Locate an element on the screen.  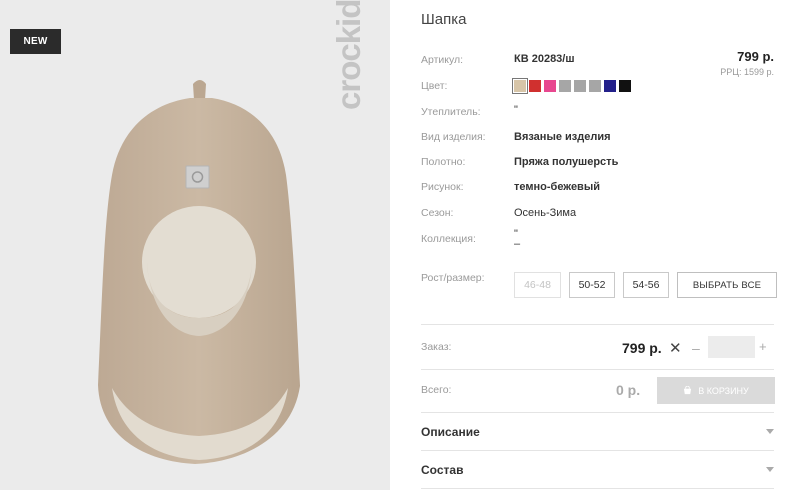
color-swatch-beige is located at coordinates (520, 86).